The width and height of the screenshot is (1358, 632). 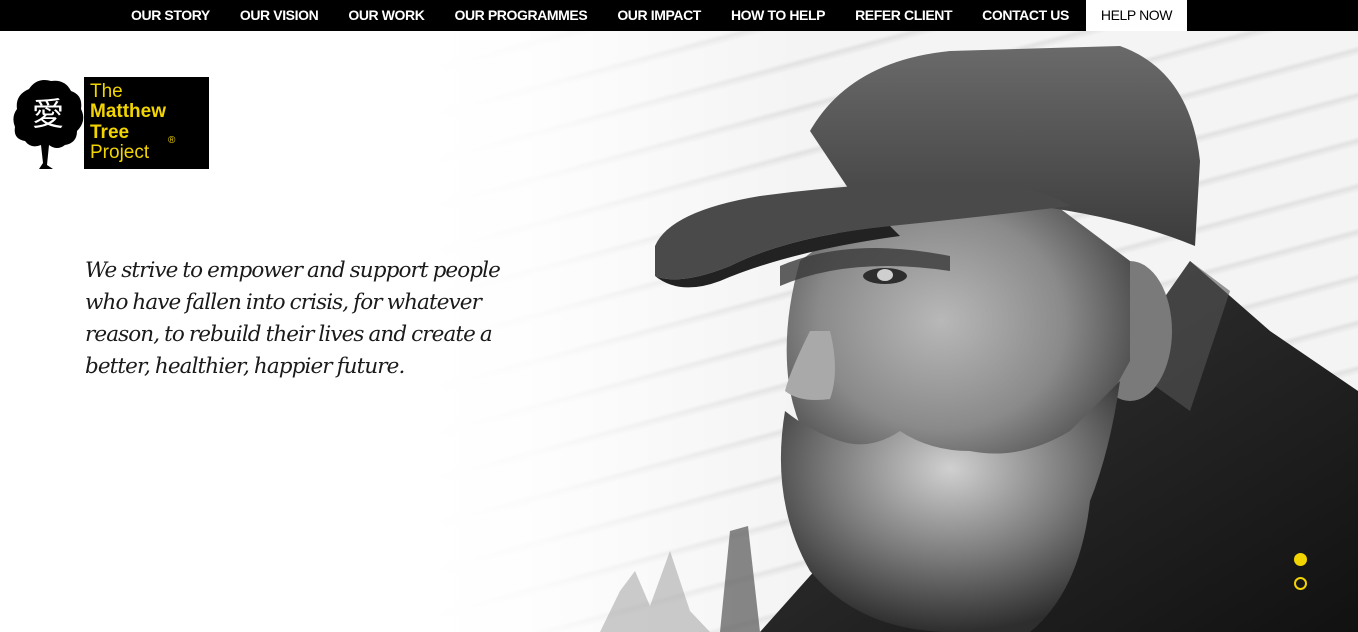 I want to click on tagline-line: better, healthier, happier future., so click(x=245, y=366).